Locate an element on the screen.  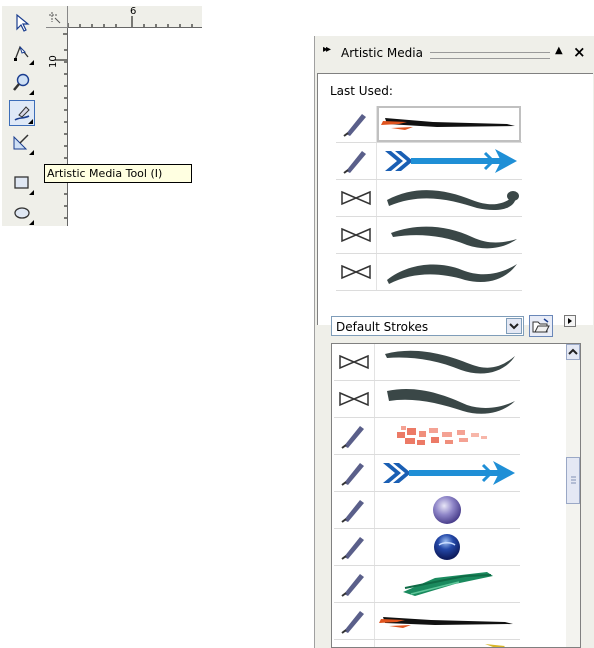
stroke-preview-sphere-purple is located at coordinates (447, 510).